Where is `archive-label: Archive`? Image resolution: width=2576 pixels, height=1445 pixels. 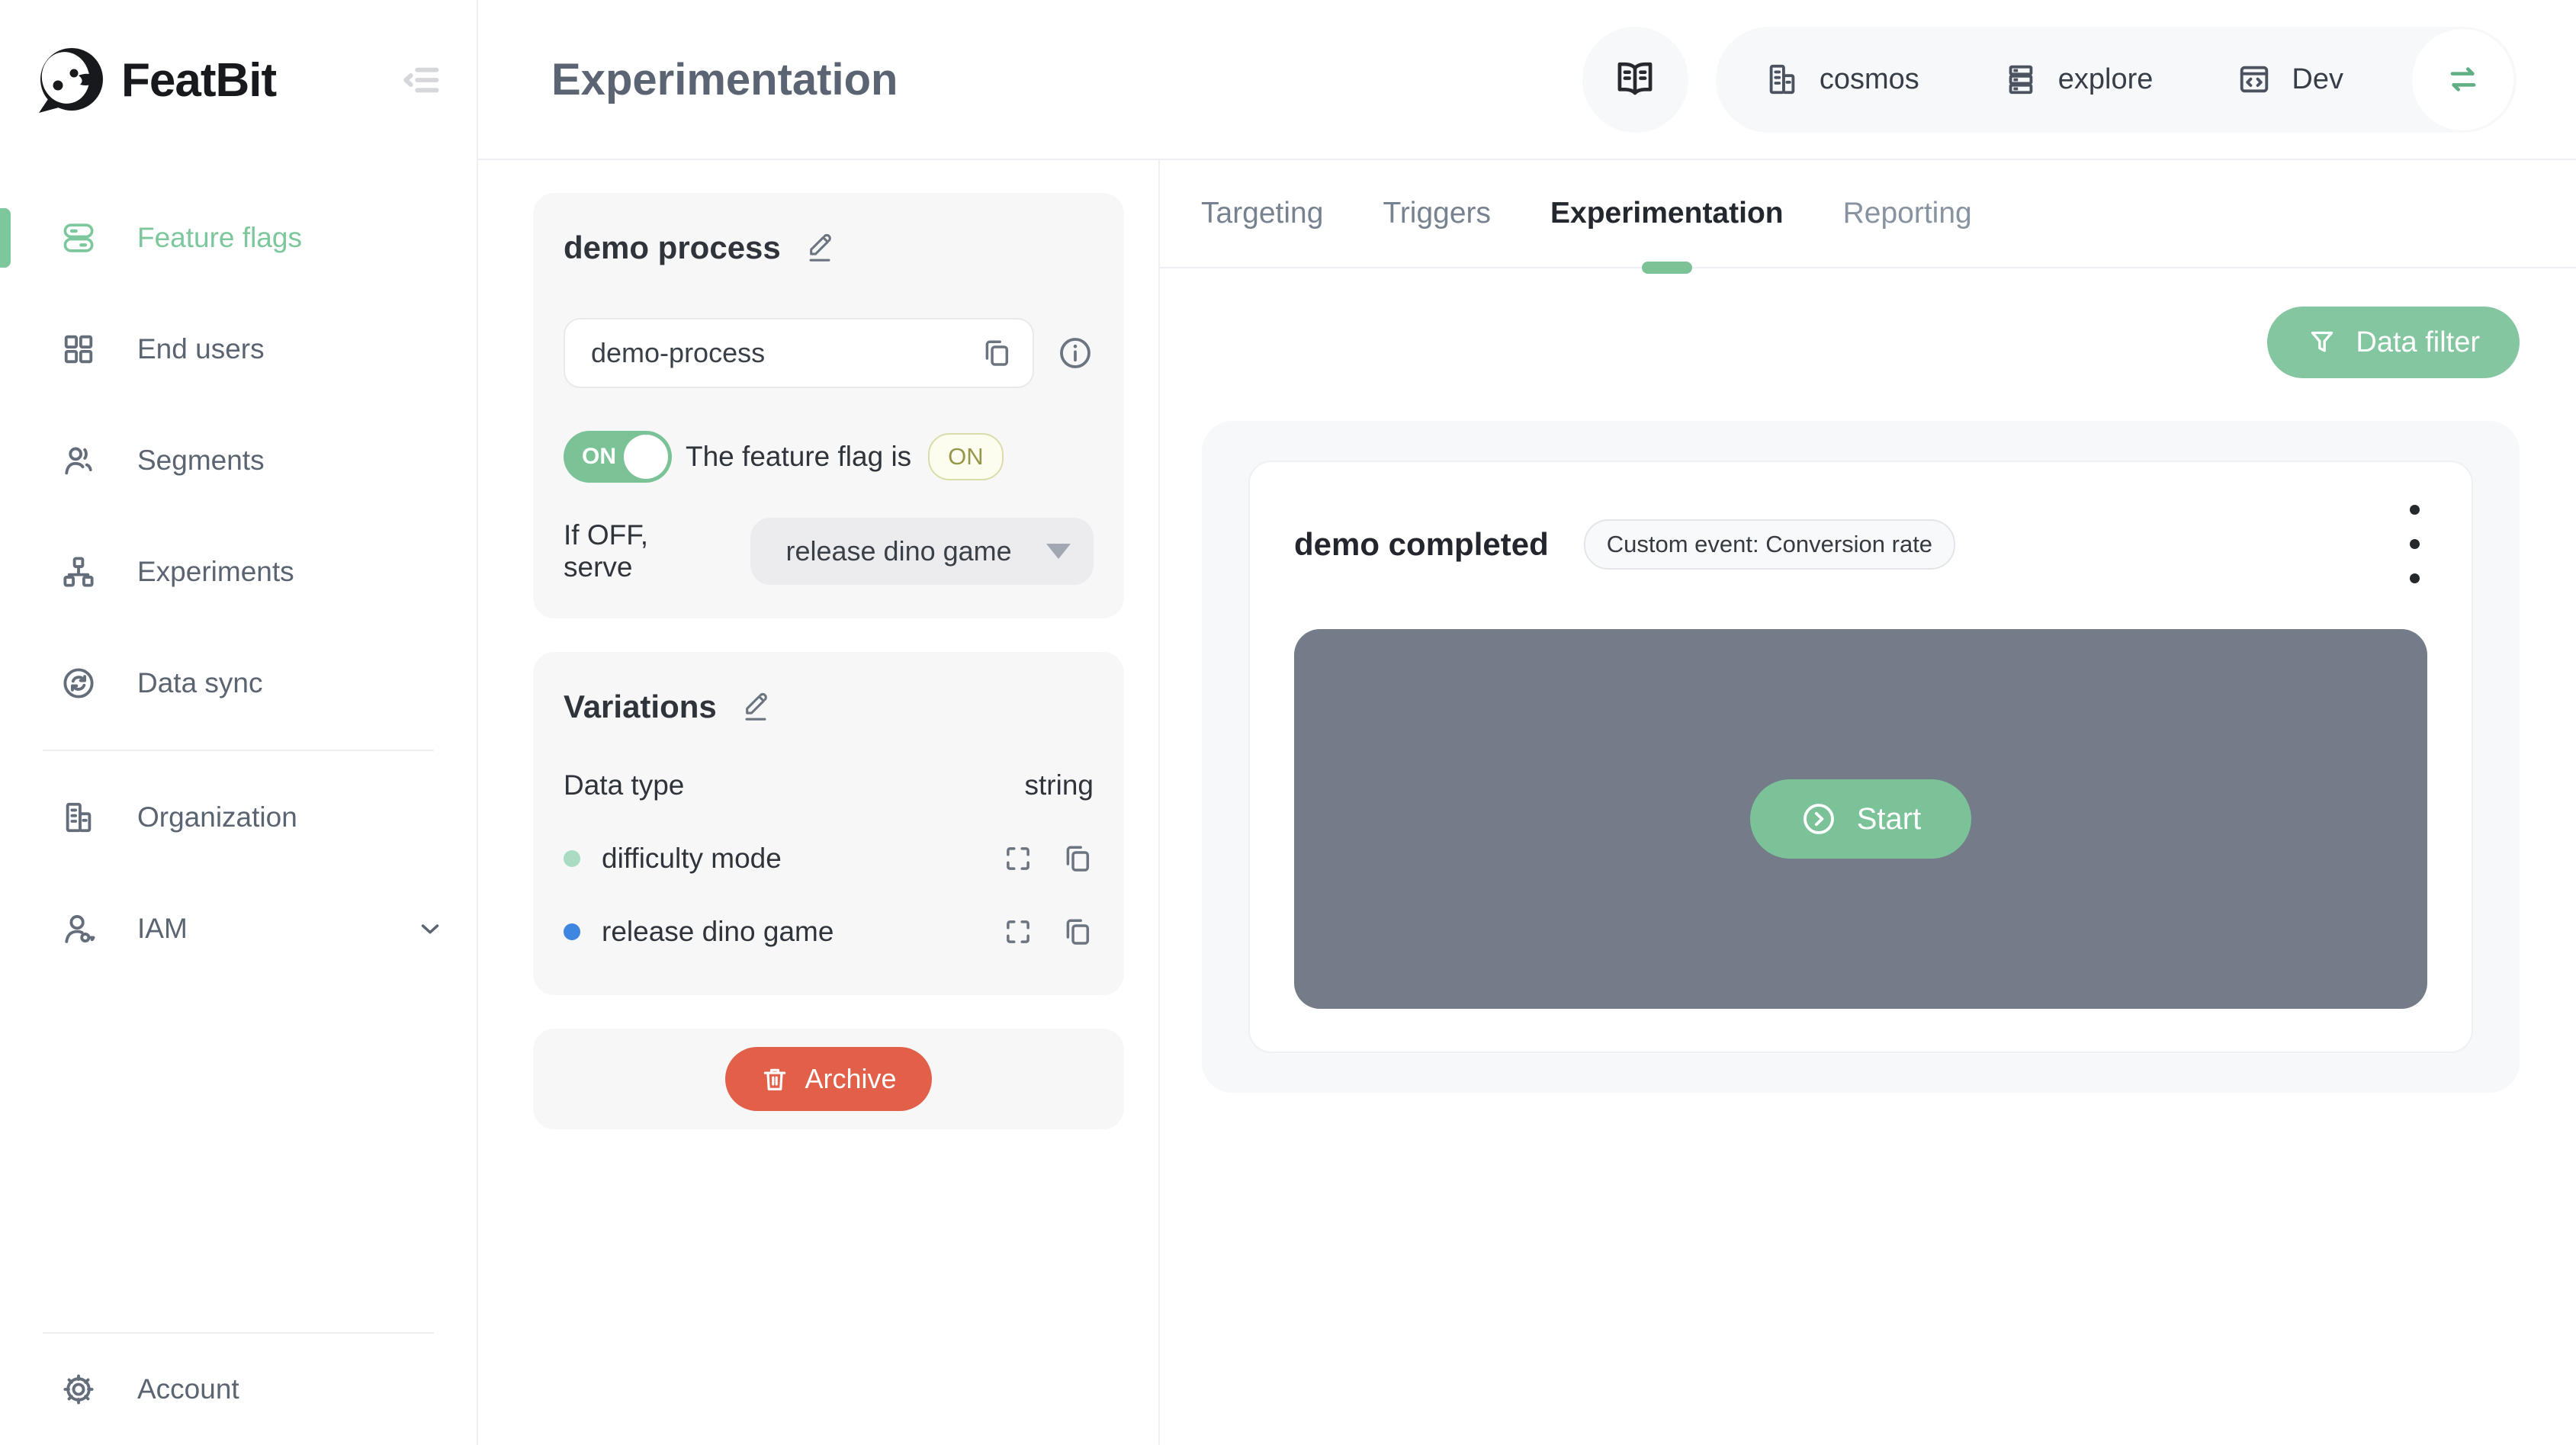 archive-label: Archive is located at coordinates (851, 1078).